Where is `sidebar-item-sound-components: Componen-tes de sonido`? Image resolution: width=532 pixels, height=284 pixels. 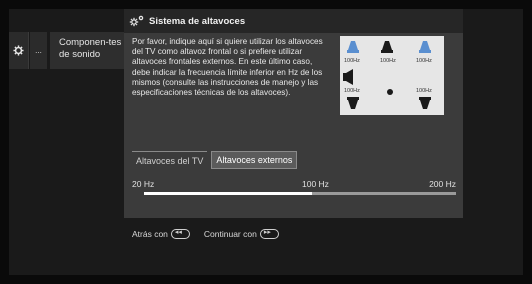
sidebar-item-sound-components: Componen-tes de sonido is located at coordinates (87, 50).